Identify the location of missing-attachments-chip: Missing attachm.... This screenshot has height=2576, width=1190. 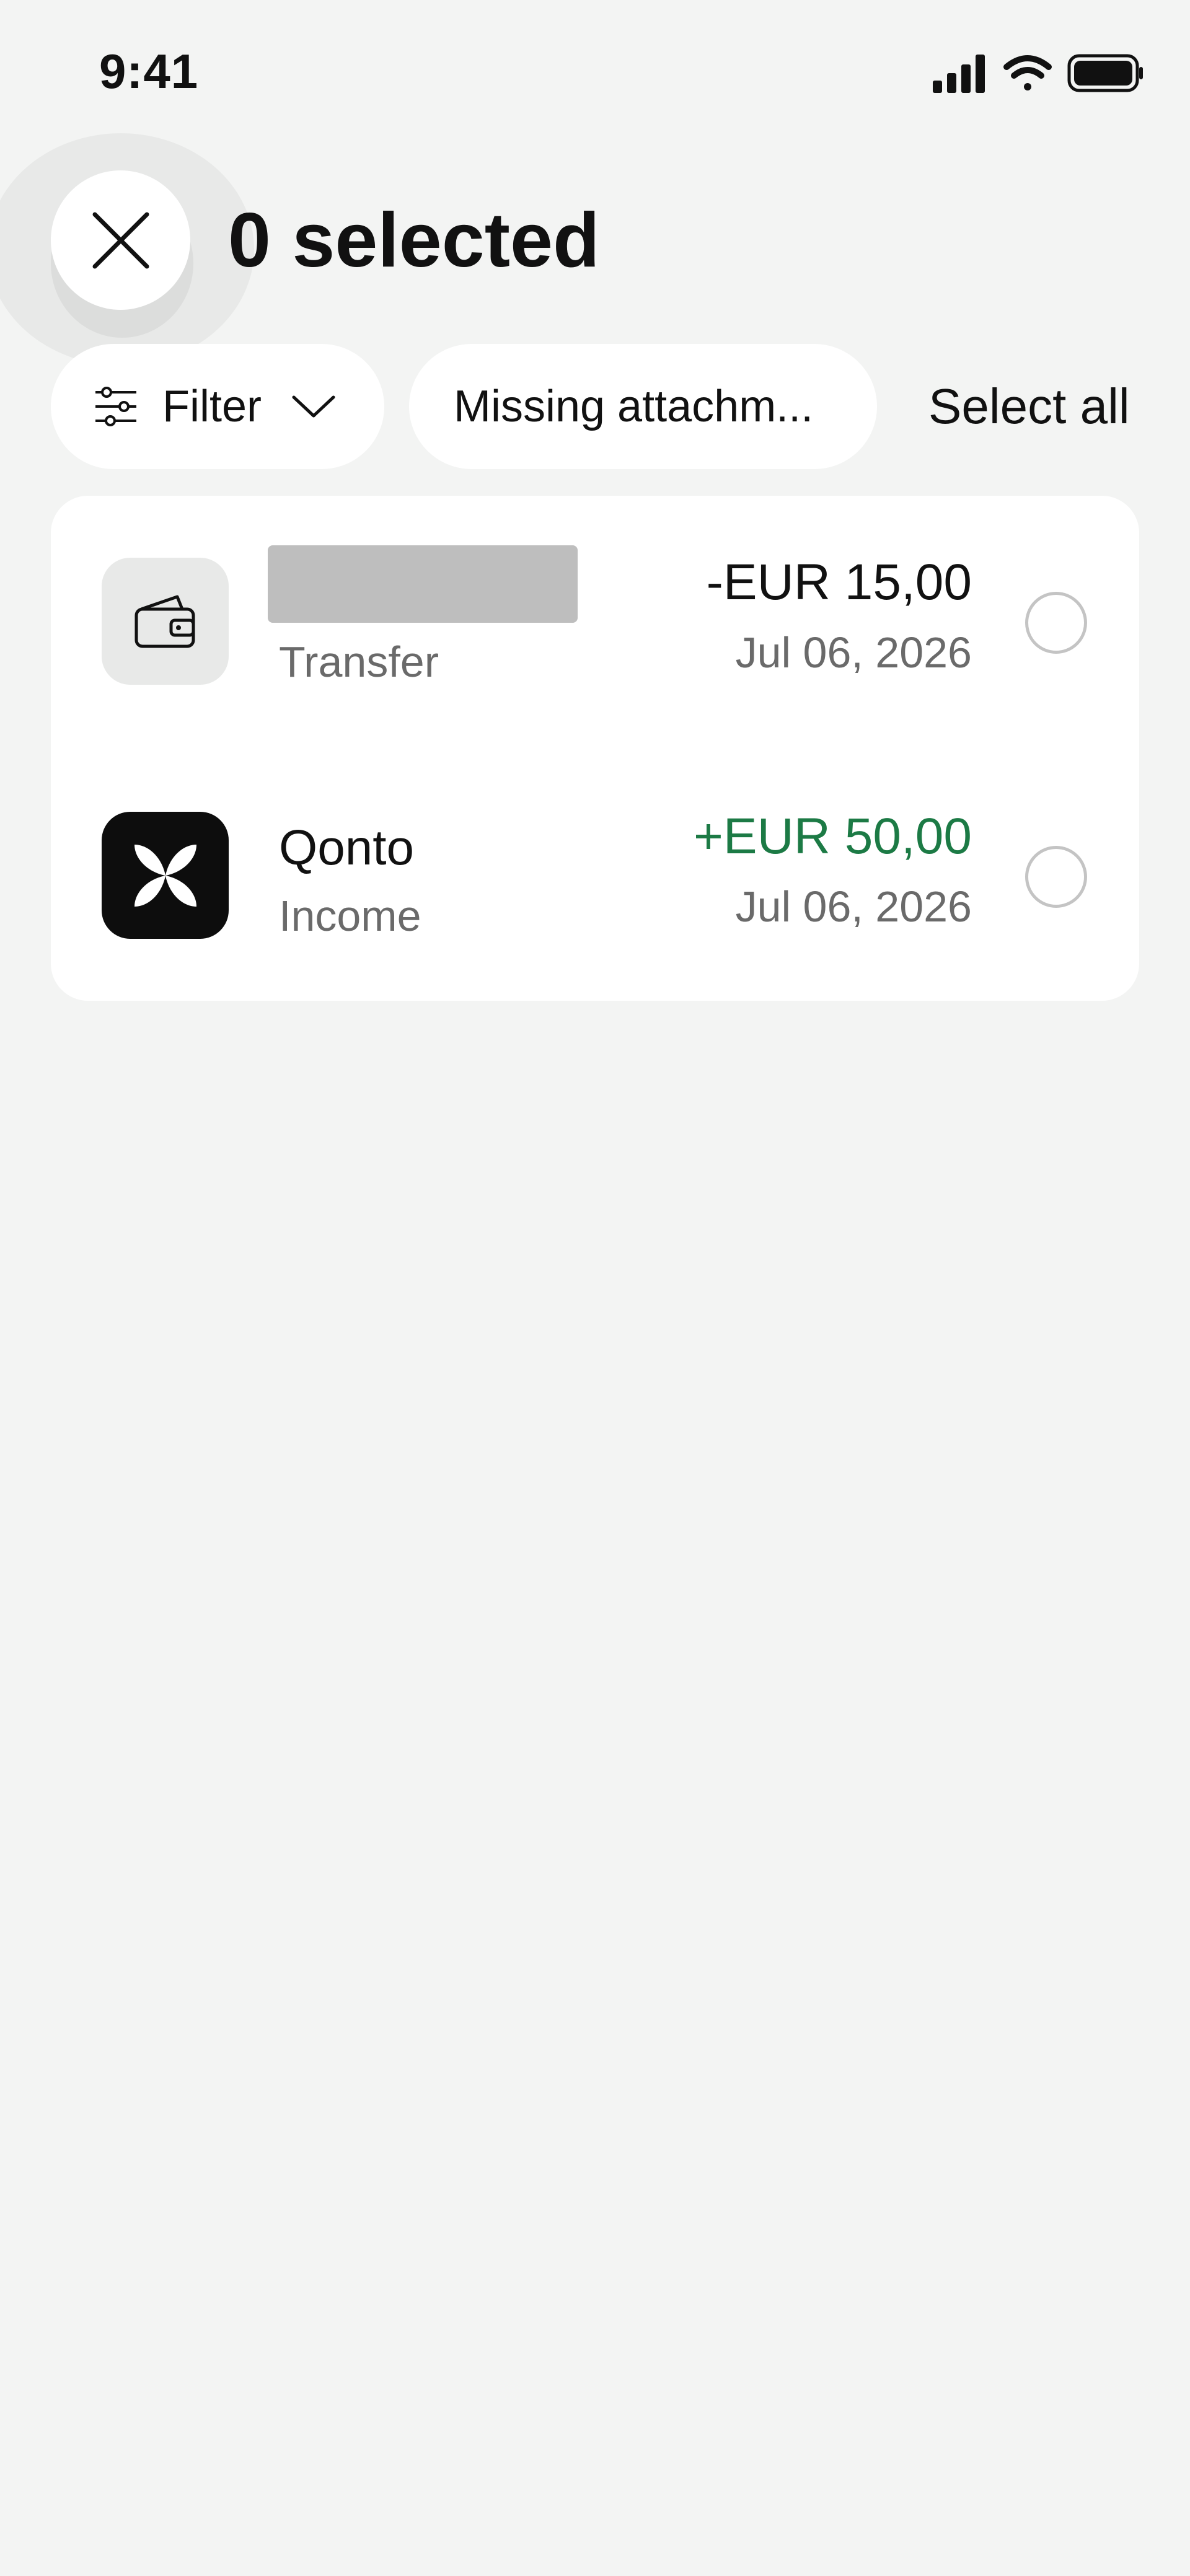
(643, 406).